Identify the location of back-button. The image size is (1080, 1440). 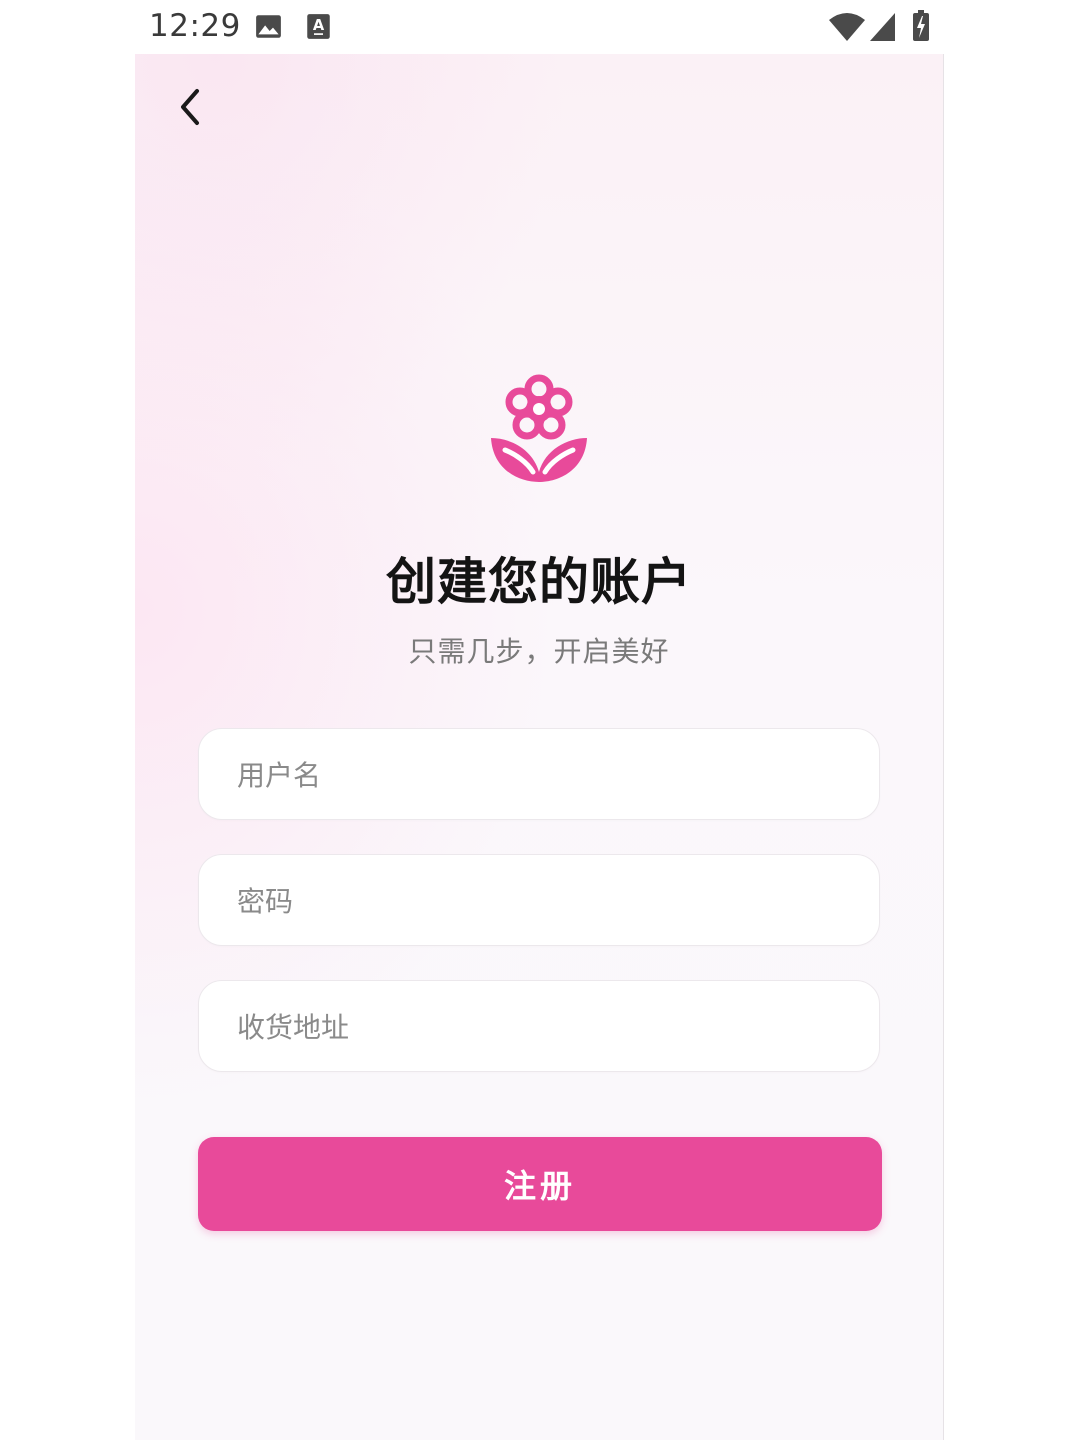
(190, 107).